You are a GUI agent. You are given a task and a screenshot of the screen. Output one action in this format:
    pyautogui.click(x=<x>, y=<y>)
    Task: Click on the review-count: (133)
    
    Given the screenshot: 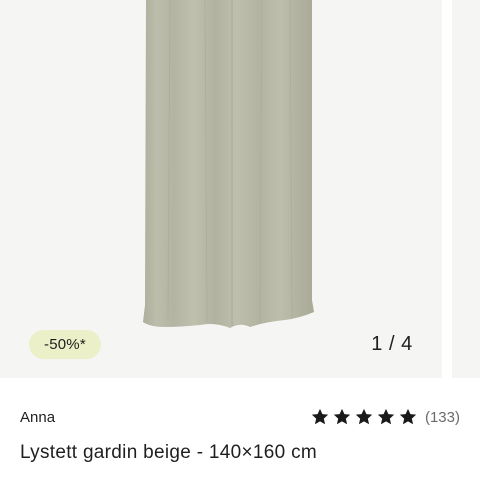 What is the action you would take?
    pyautogui.click(x=442, y=417)
    